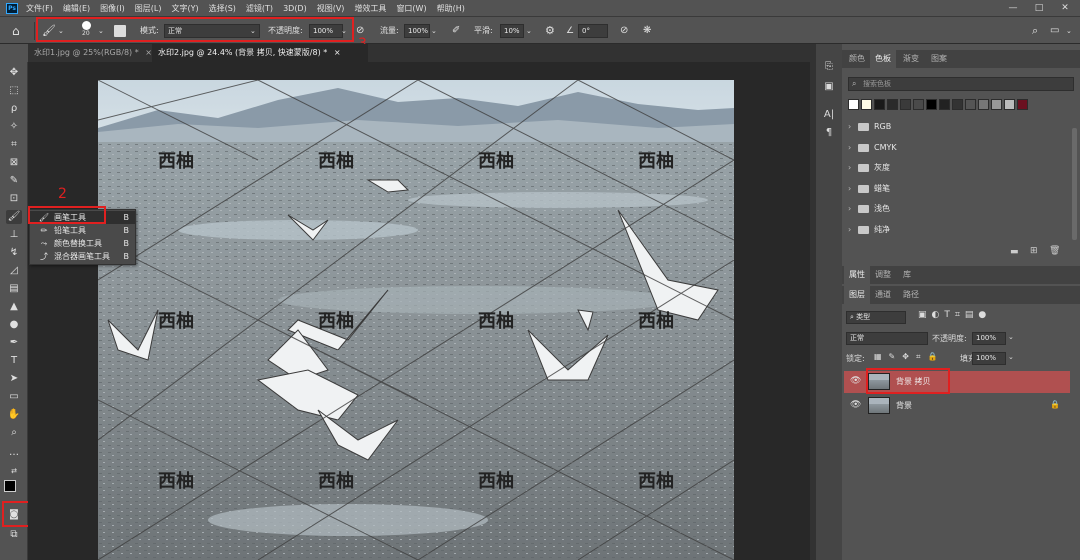 The height and width of the screenshot is (560, 1080). Describe the element at coordinates (829, 133) in the screenshot. I see `paragraph-icon: ¶` at that location.